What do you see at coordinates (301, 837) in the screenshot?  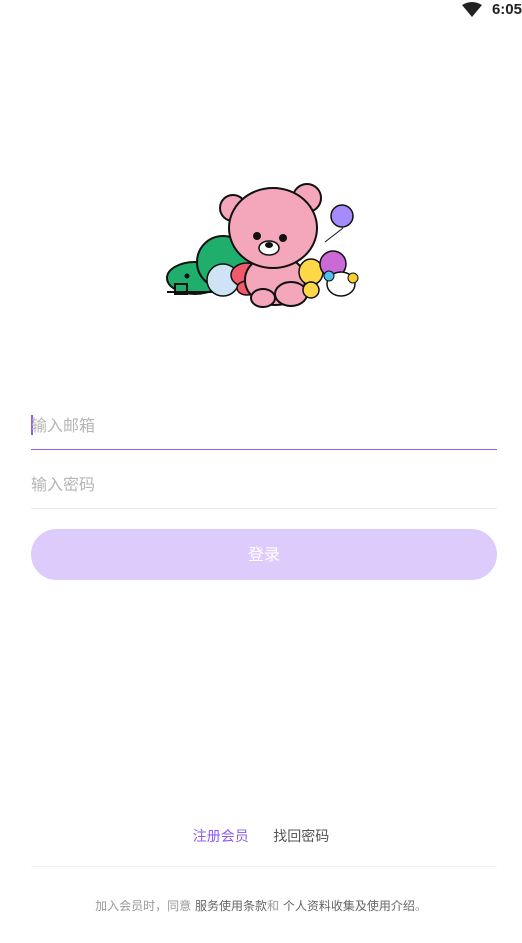 I see `forgot-password-link: 找回密码` at bounding box center [301, 837].